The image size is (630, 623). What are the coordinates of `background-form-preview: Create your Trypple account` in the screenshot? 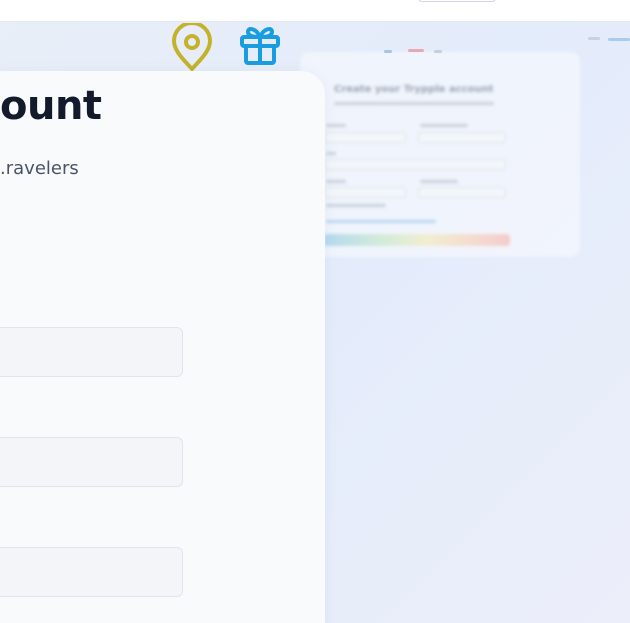 It's located at (440, 154).